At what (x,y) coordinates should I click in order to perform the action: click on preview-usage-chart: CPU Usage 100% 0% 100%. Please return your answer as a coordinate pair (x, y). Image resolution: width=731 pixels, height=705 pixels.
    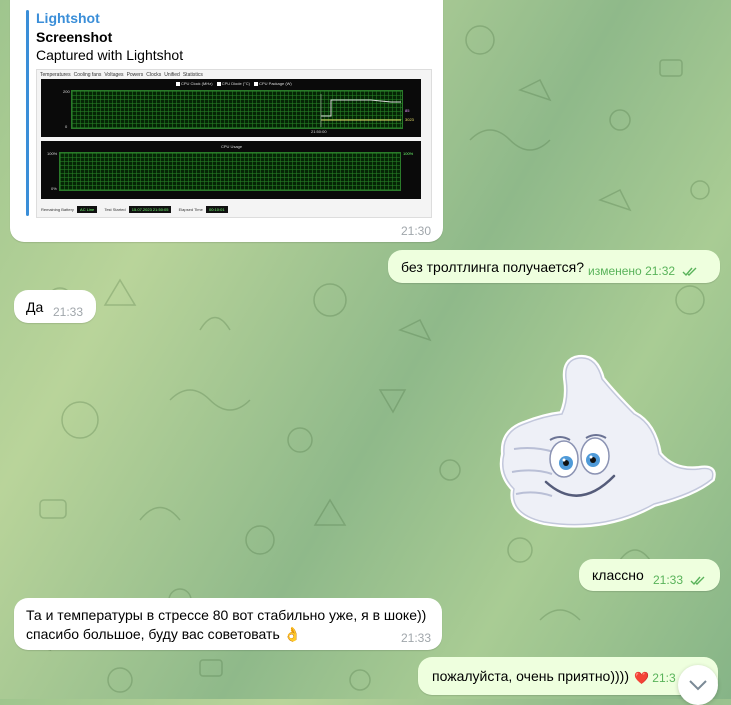
    Looking at the image, I should click on (231, 170).